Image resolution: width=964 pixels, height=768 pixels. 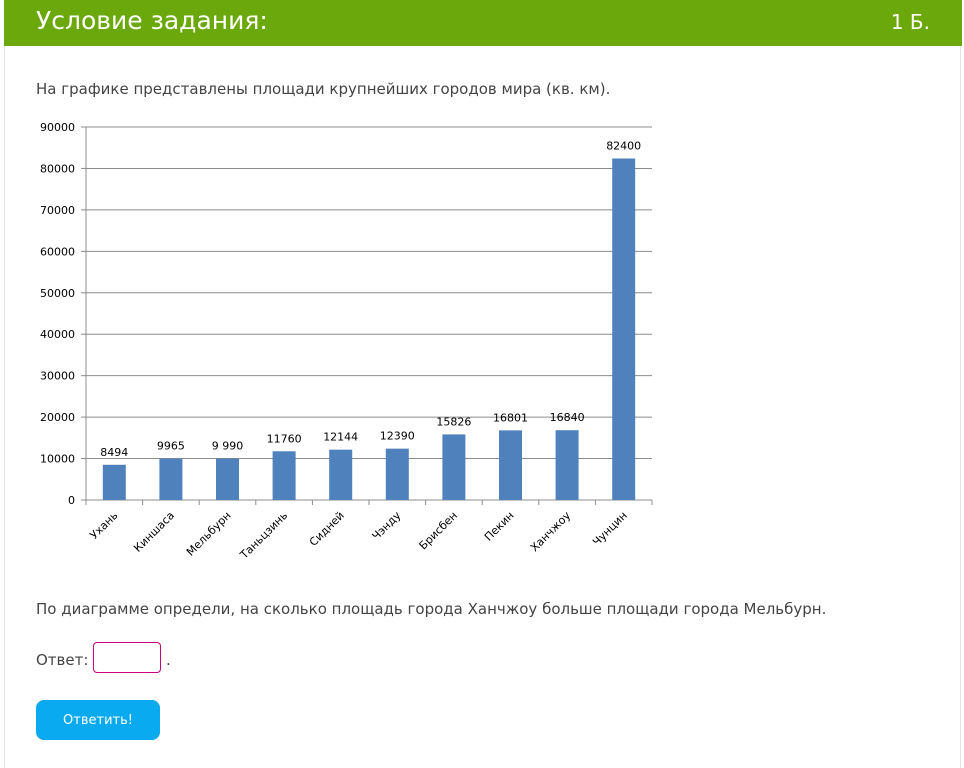 I want to click on y-tick-label: 60000, so click(x=57, y=251).